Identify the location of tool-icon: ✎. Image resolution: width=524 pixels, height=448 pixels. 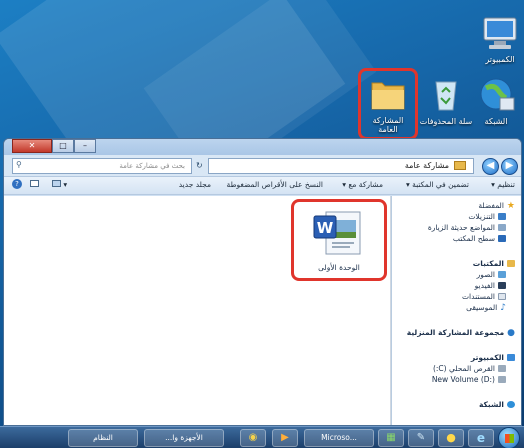
(421, 437).